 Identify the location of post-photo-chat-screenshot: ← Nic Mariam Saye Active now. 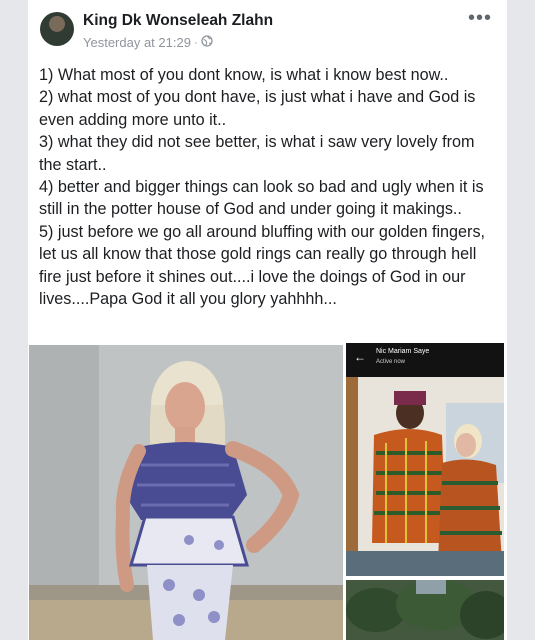
(425, 459).